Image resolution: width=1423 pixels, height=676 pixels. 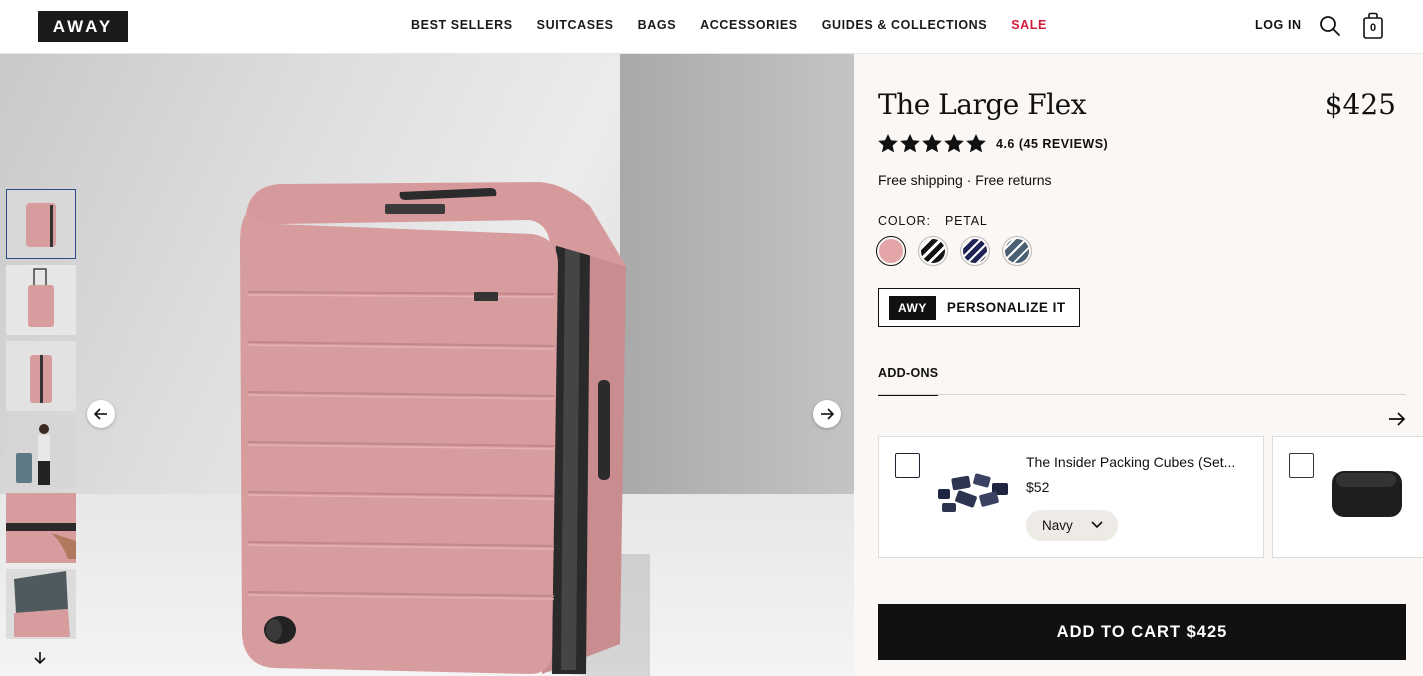 I want to click on thumbnail-list, so click(x=41, y=417).